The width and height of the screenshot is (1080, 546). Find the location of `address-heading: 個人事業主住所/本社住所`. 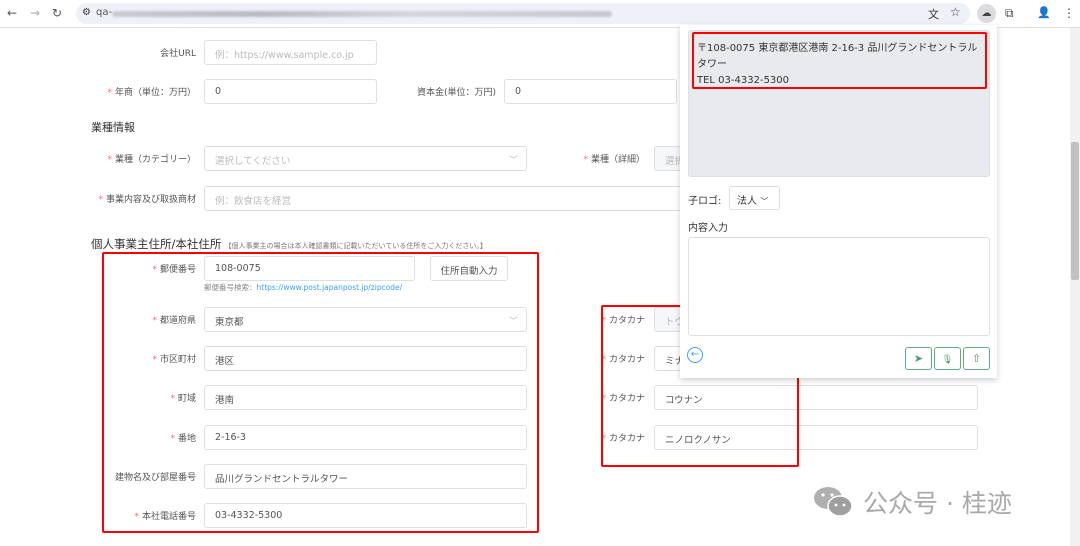

address-heading: 個人事業主住所/本社住所 is located at coordinates (156, 244).